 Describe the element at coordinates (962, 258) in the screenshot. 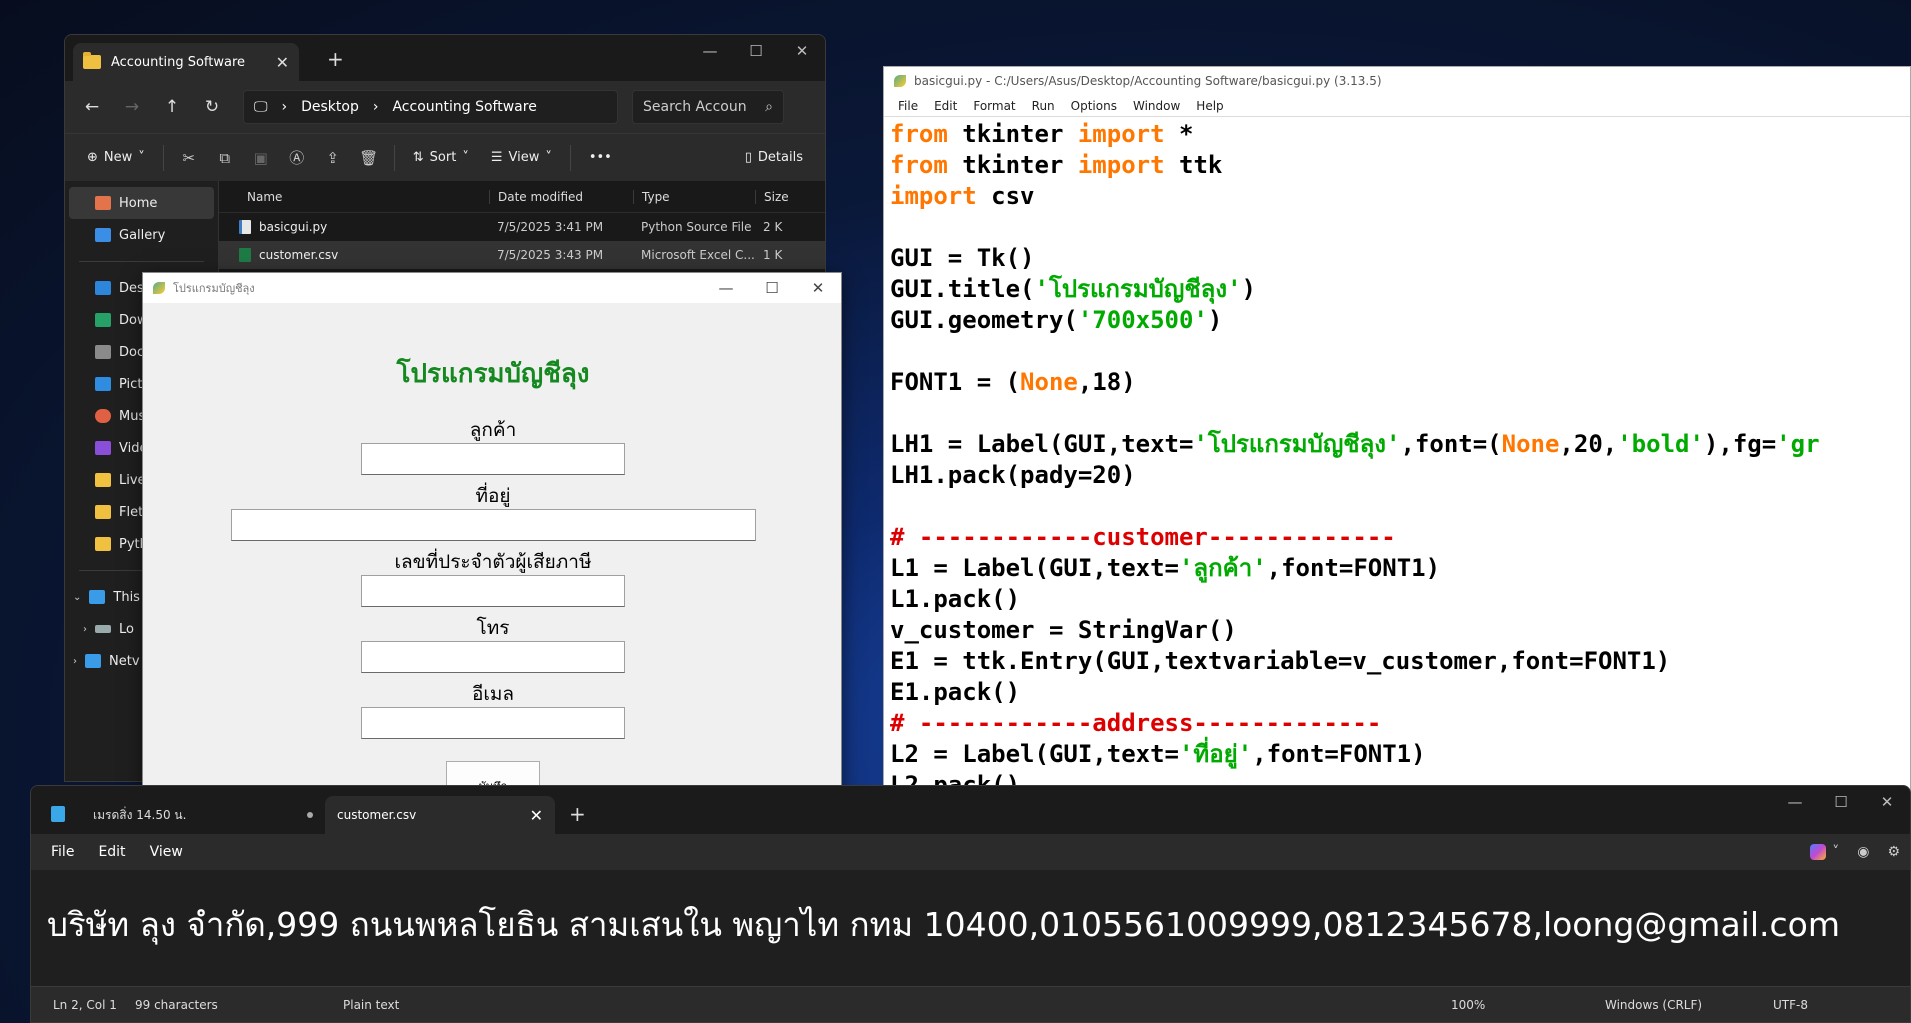

I see `code-line: GUI = Tk()` at that location.